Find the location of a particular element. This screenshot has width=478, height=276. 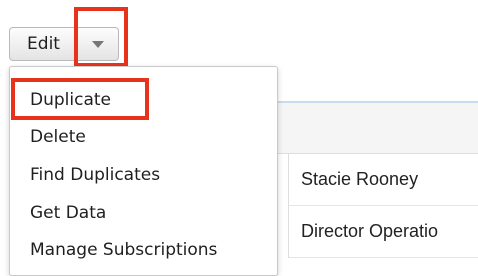

menu-item-find-duplicates: Find Duplicates is located at coordinates (95, 175).